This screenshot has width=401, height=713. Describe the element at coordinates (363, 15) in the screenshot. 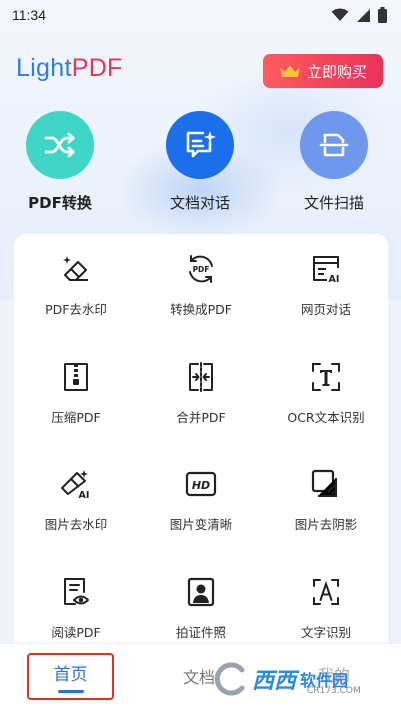

I see `signal-icon` at that location.